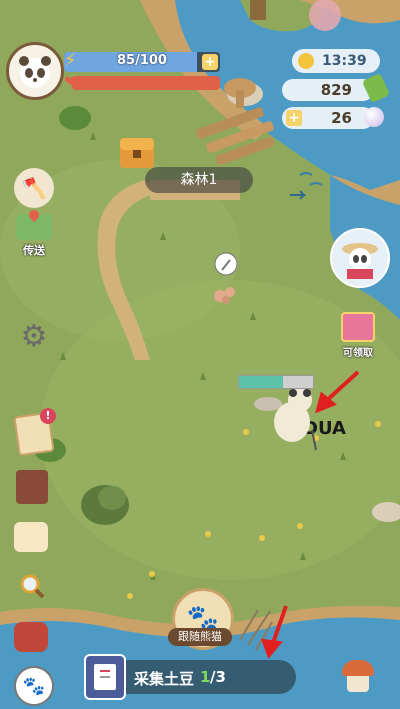 The height and width of the screenshot is (709, 400). What do you see at coordinates (32, 487) in the screenshot?
I see `recipe-book-button` at bounding box center [32, 487].